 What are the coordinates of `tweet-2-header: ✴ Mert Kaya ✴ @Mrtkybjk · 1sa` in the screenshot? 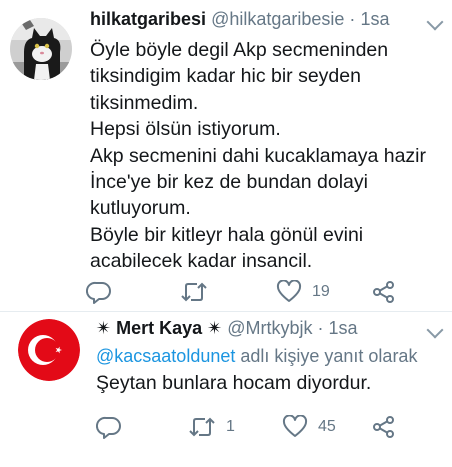 It's located at (227, 328).